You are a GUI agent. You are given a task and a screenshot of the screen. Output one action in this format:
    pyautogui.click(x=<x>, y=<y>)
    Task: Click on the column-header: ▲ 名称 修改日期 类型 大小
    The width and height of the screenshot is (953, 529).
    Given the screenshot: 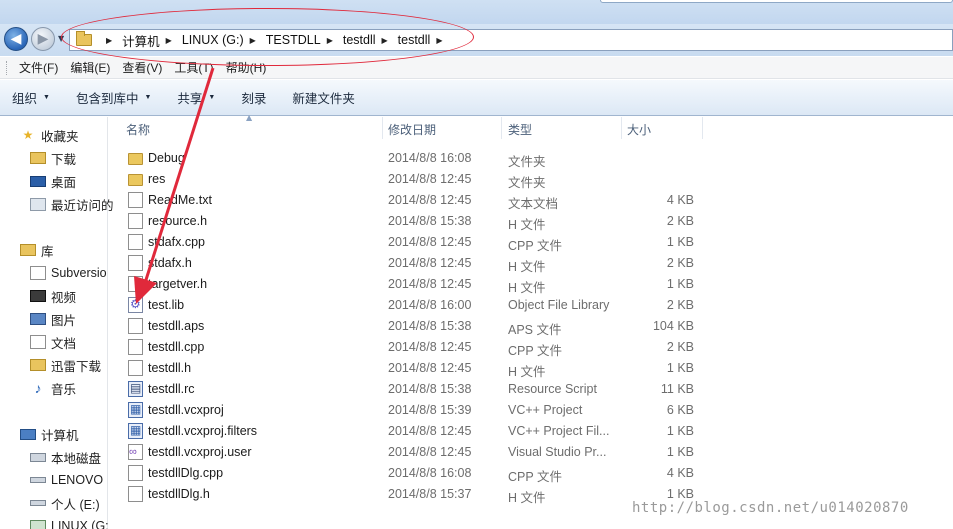 What is the action you would take?
    pyautogui.click(x=530, y=126)
    